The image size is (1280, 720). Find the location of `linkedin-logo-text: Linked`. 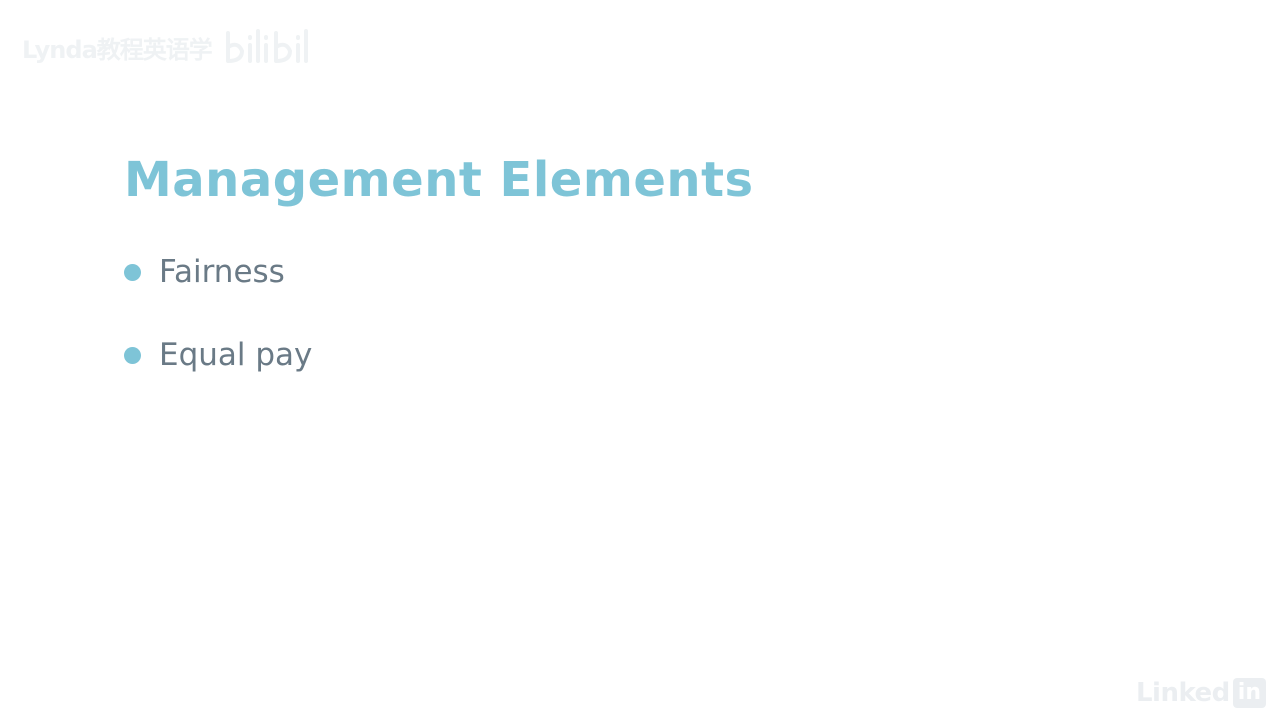

linkedin-logo-text: Linked is located at coordinates (1182, 693).